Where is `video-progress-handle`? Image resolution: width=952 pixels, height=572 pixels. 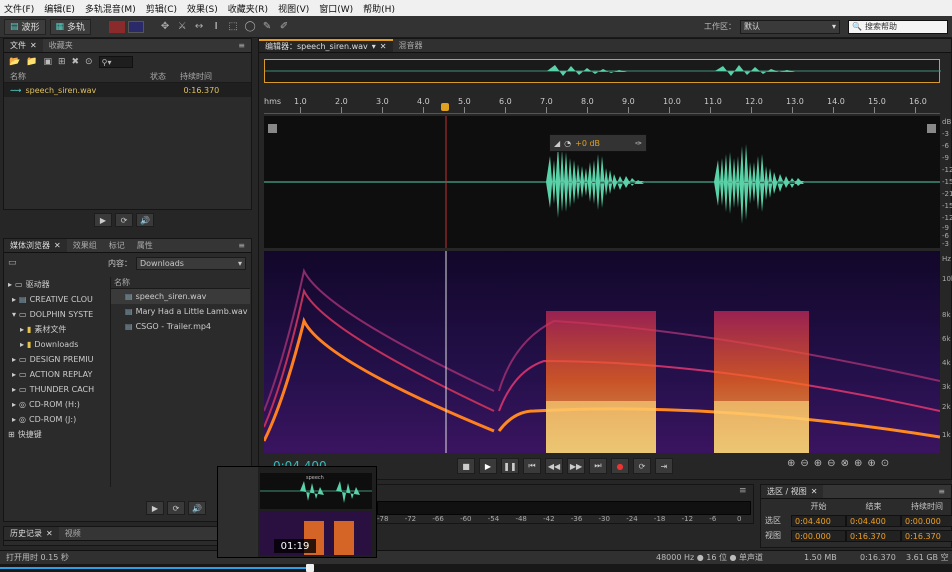 video-progress-handle is located at coordinates (310, 568).